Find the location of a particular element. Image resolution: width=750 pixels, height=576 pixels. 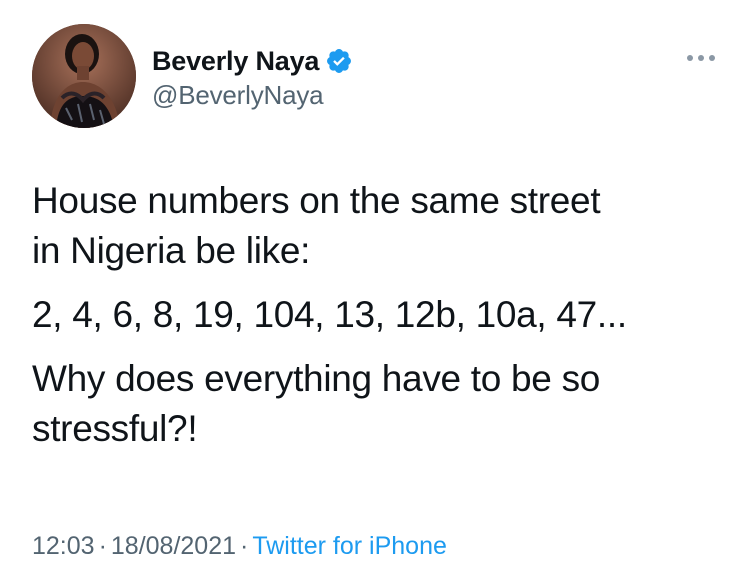

display-name: Beverly Naya is located at coordinates (235, 61).